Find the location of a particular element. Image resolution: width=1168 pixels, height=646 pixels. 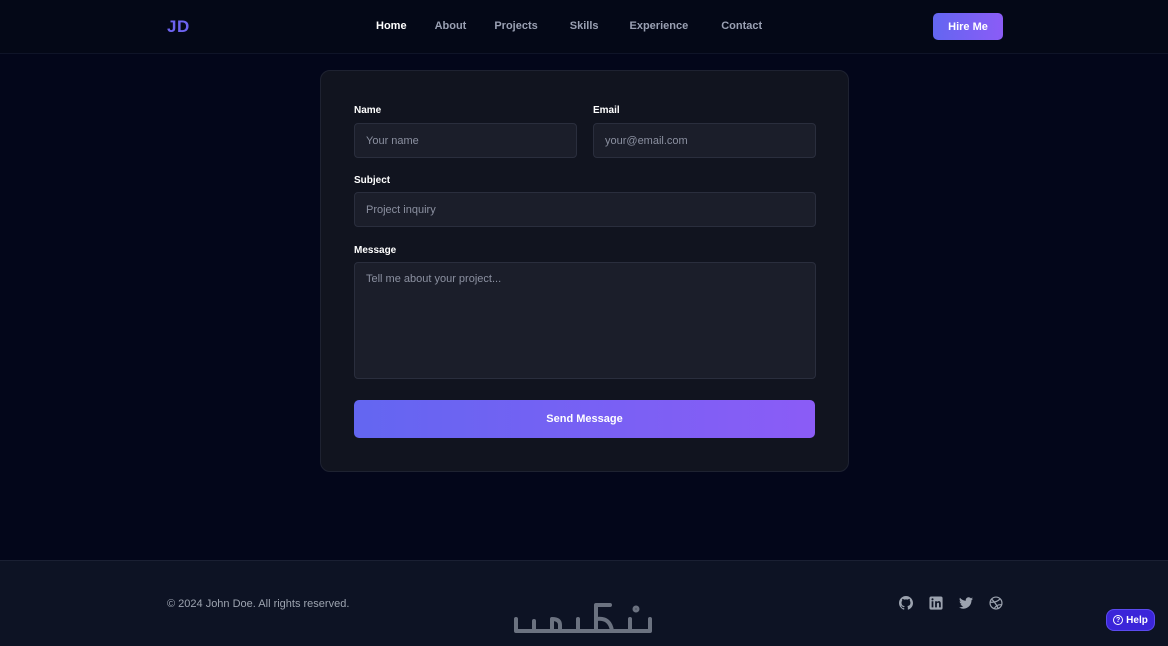

footer: © 2024 John Doe. All rights reserved. is located at coordinates (584, 603).